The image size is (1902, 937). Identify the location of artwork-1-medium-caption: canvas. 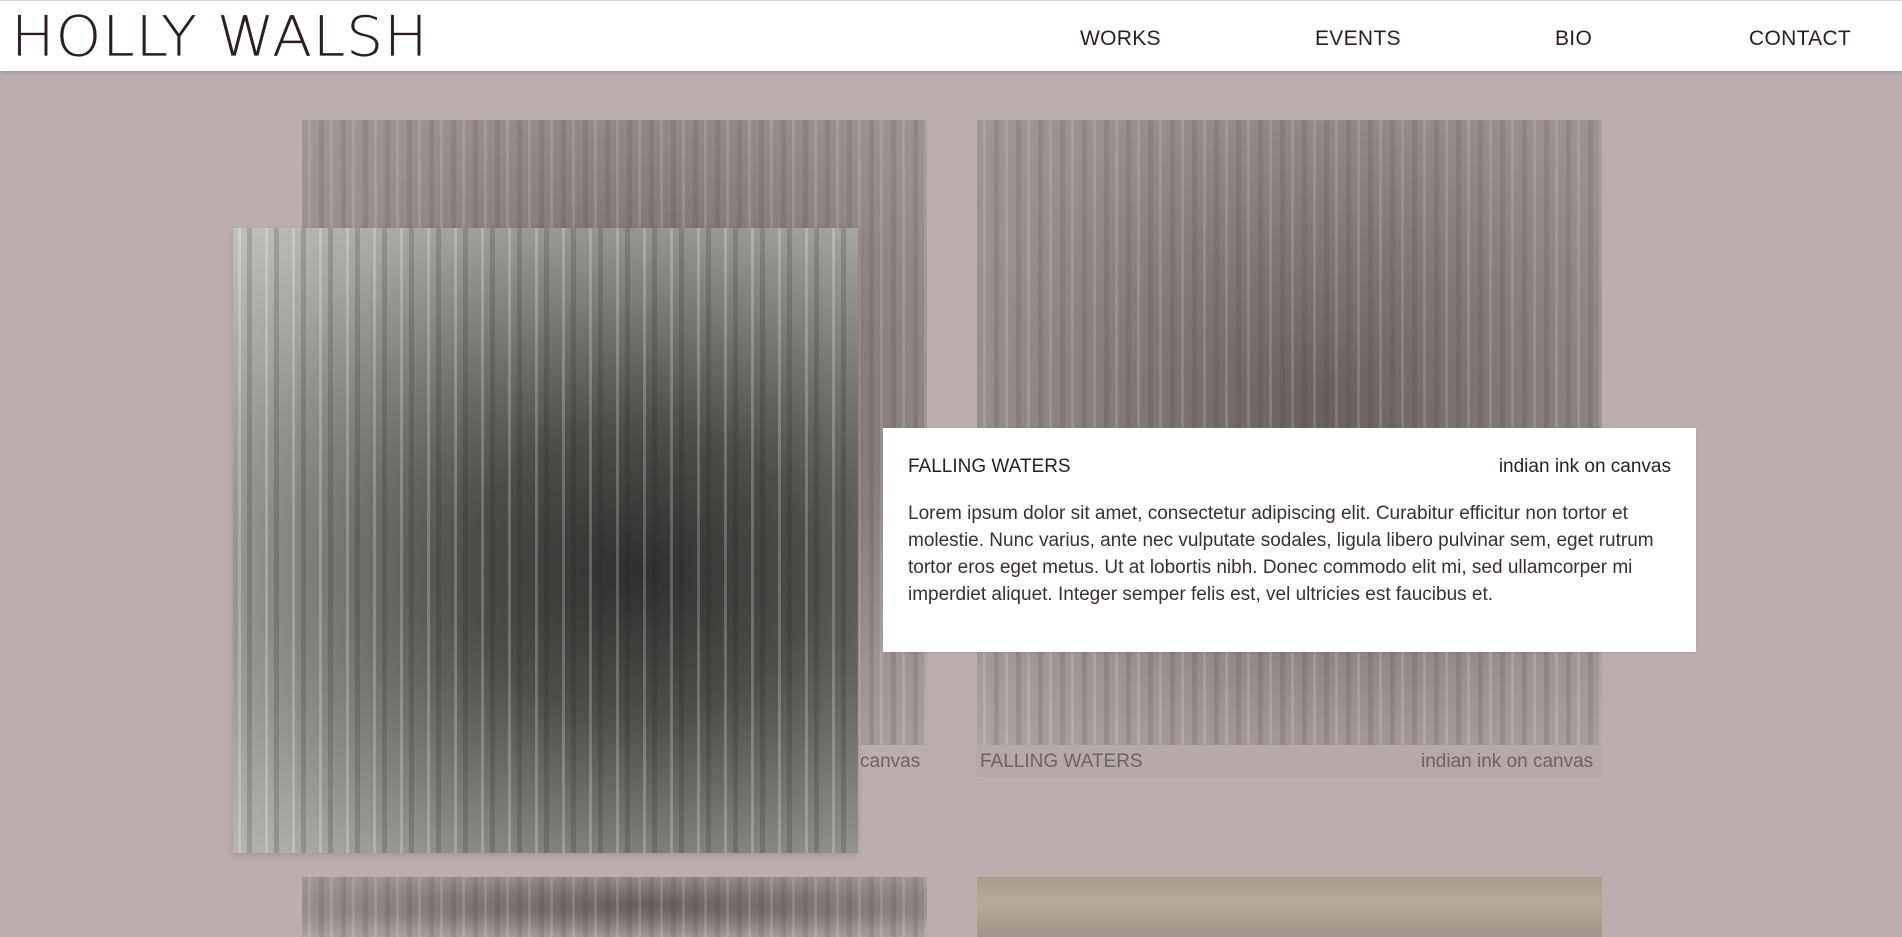
(890, 761).